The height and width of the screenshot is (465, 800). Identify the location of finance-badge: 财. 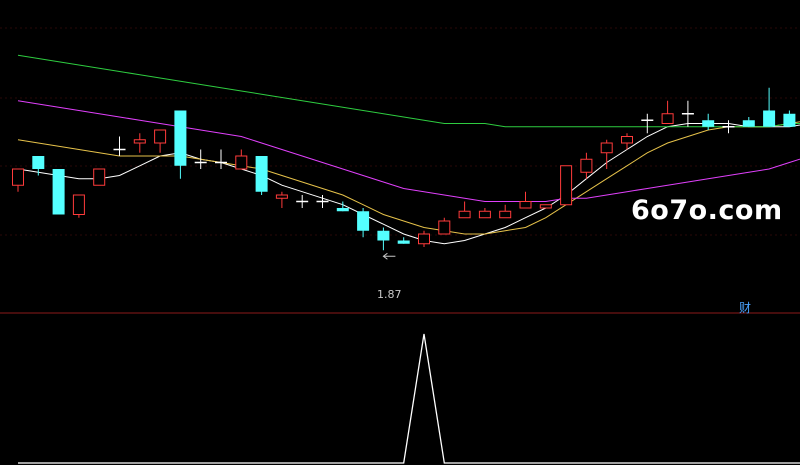
(745, 307).